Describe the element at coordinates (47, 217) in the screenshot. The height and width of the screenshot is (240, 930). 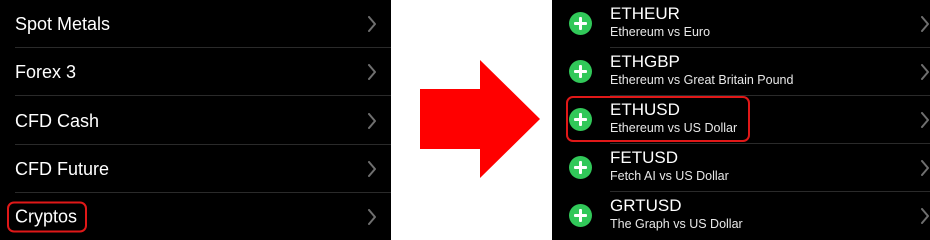
I see `category-label-highlighted: Cryptos` at that location.